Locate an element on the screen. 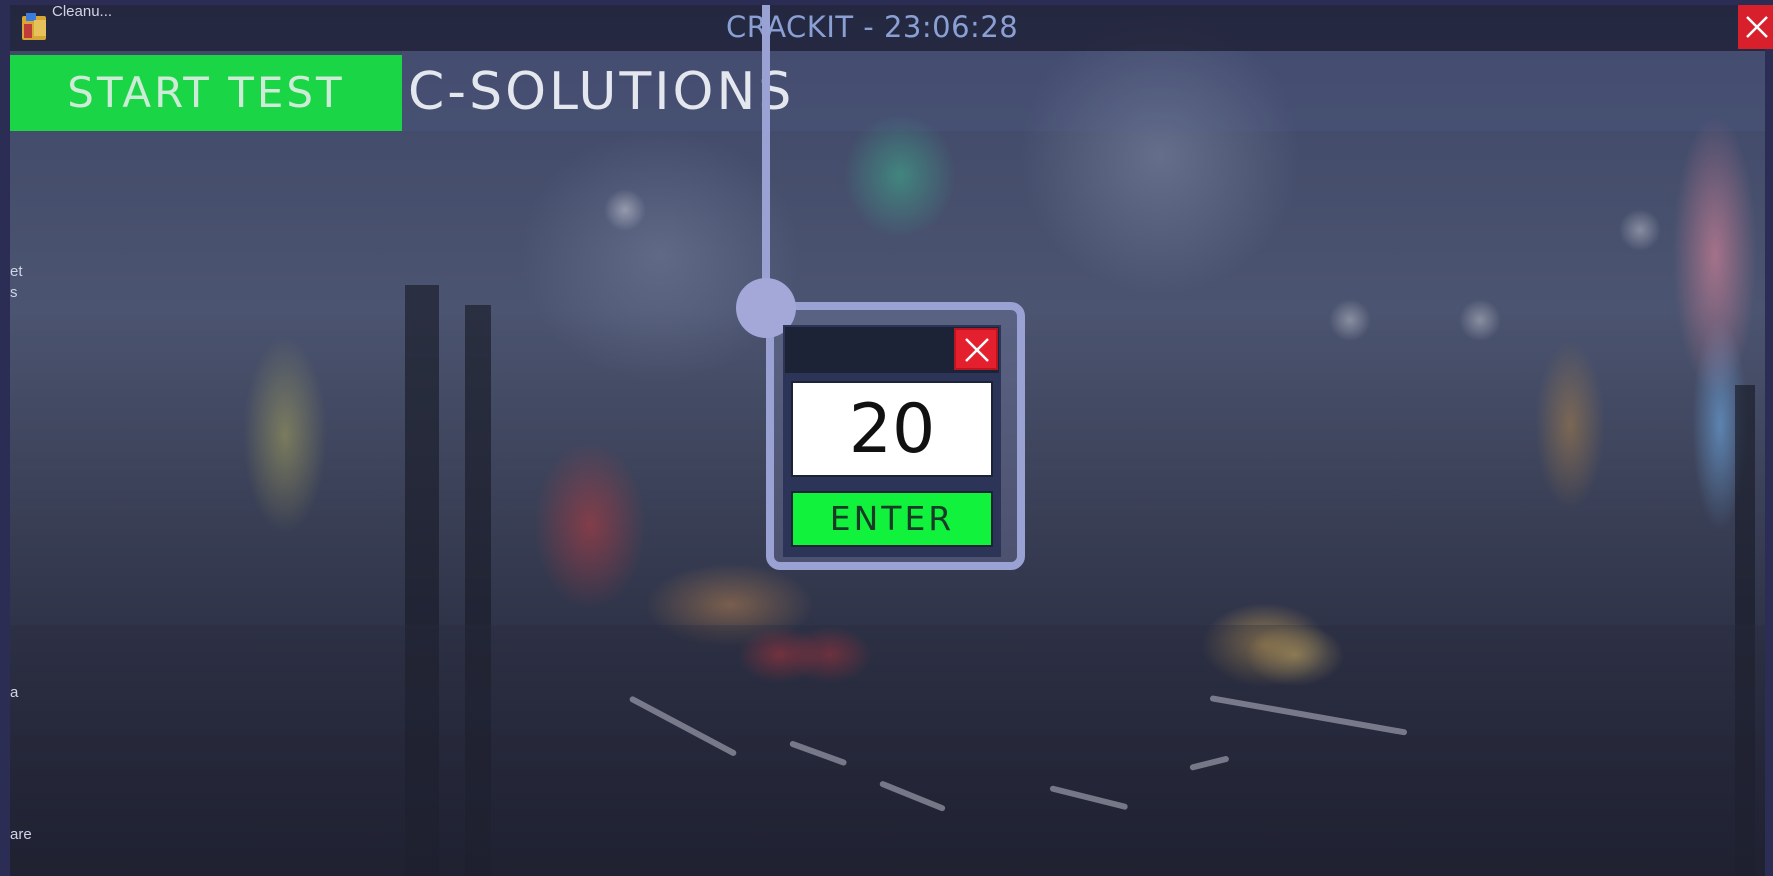 This screenshot has width=1773, height=876. dialog-close-button is located at coordinates (976, 349).